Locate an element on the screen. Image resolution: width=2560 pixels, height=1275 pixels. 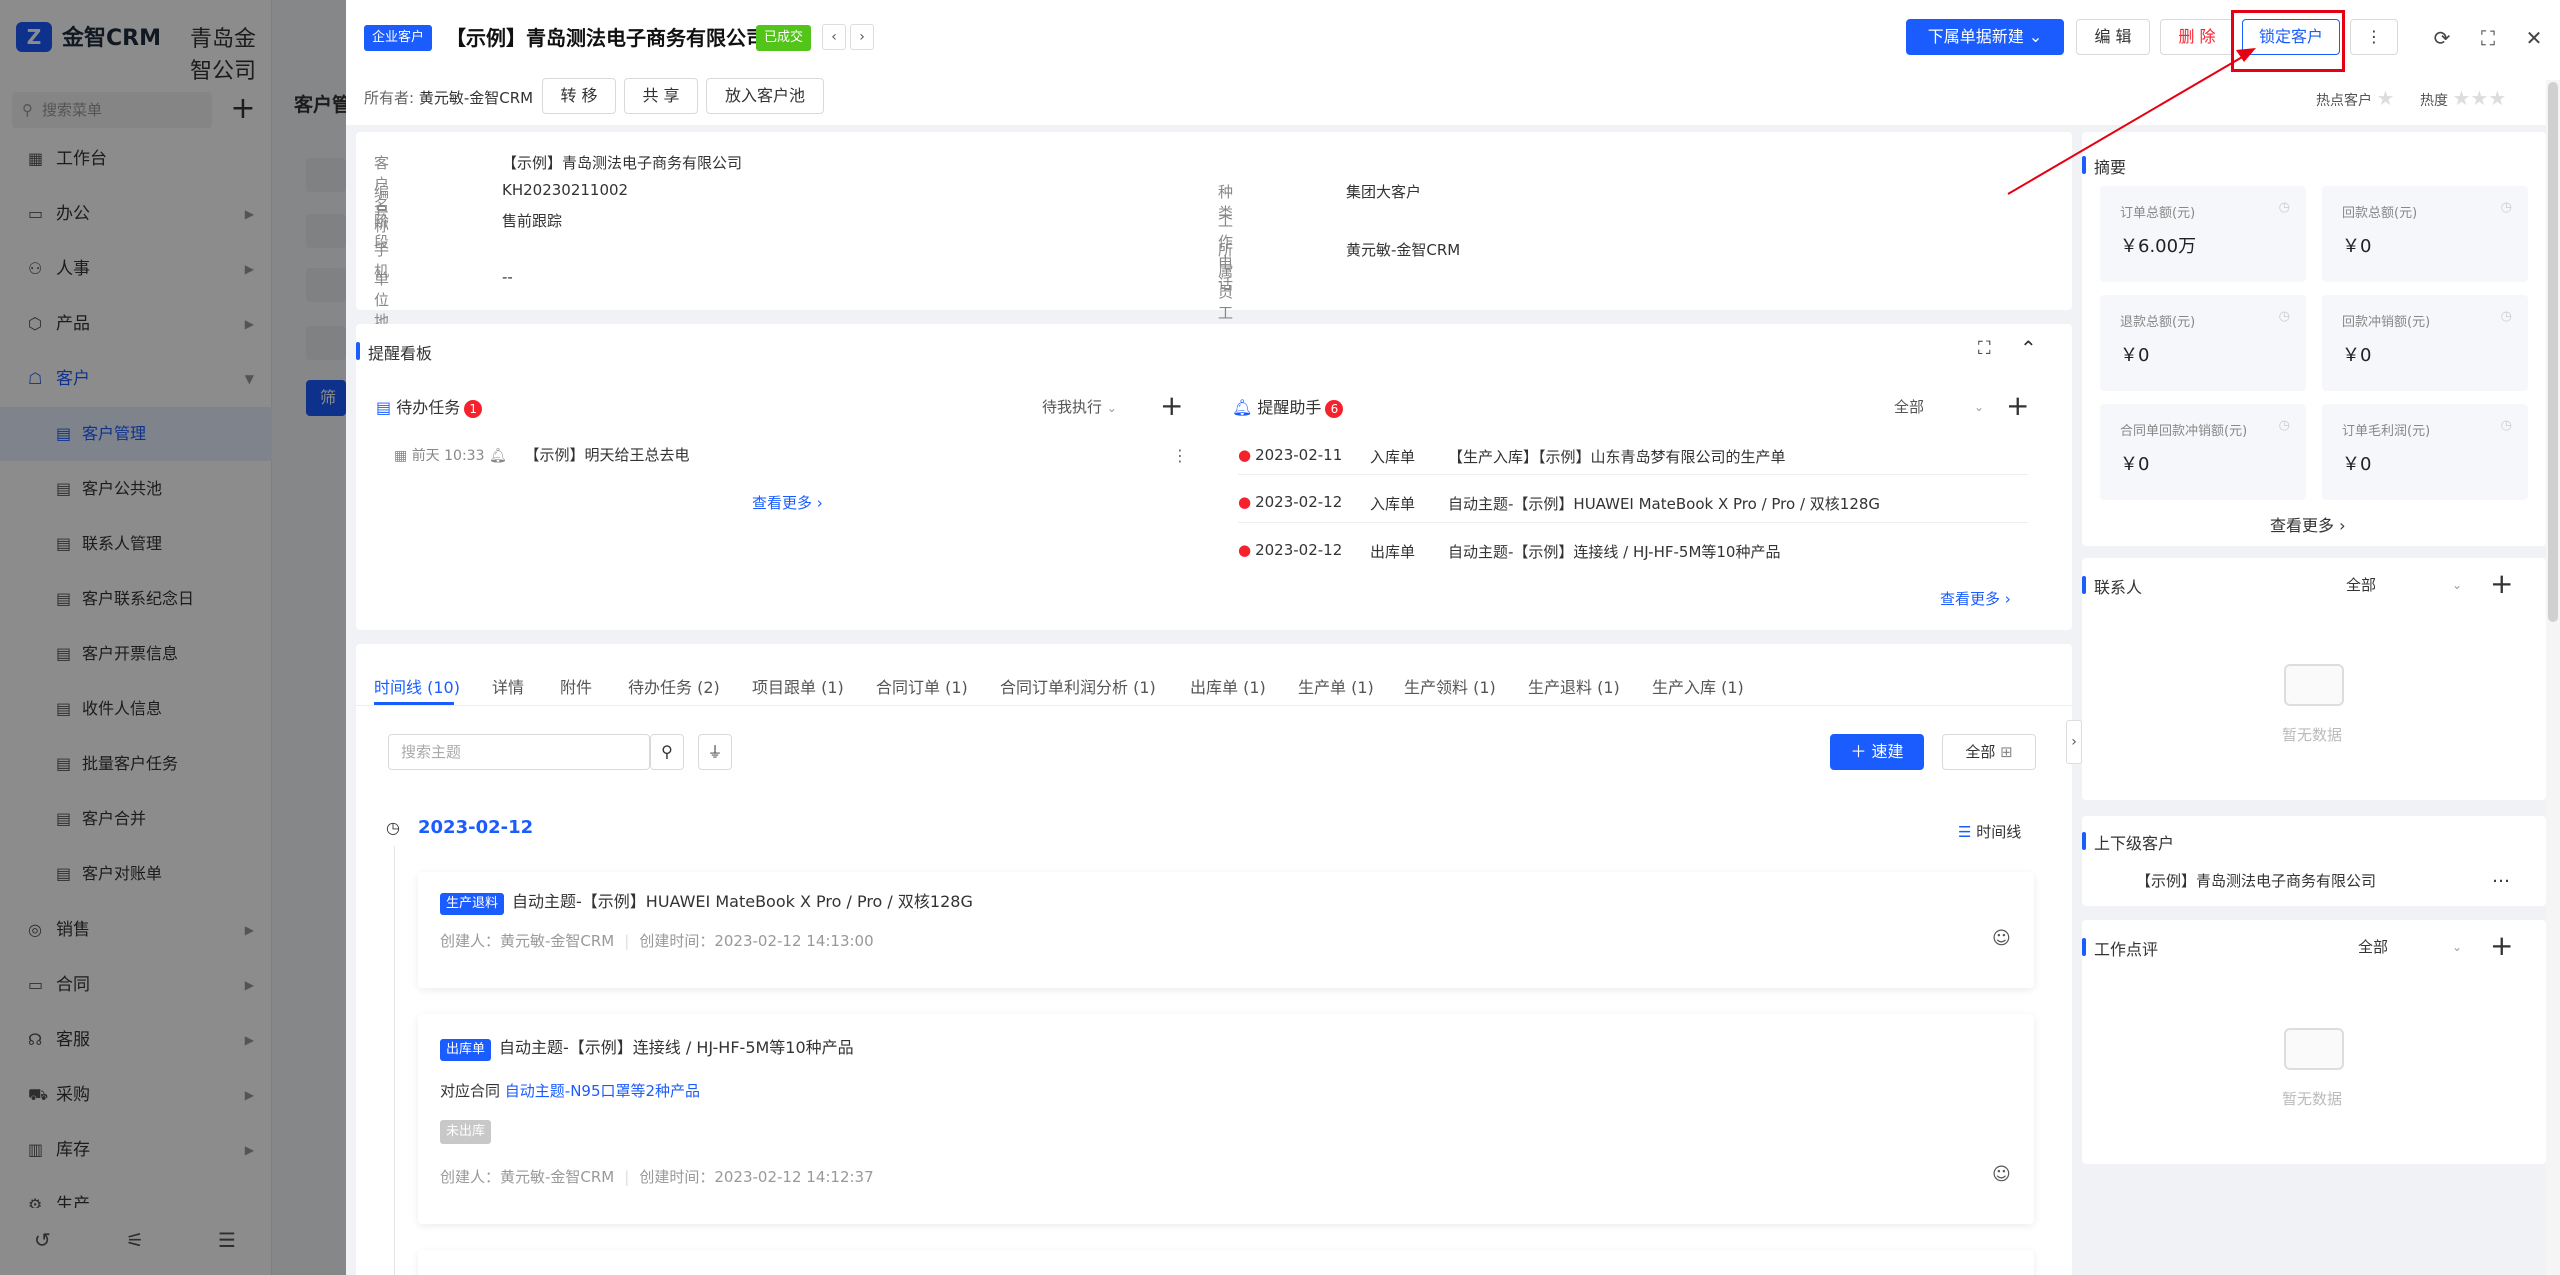
annotation-arrow is located at coordinates (2131, 121).